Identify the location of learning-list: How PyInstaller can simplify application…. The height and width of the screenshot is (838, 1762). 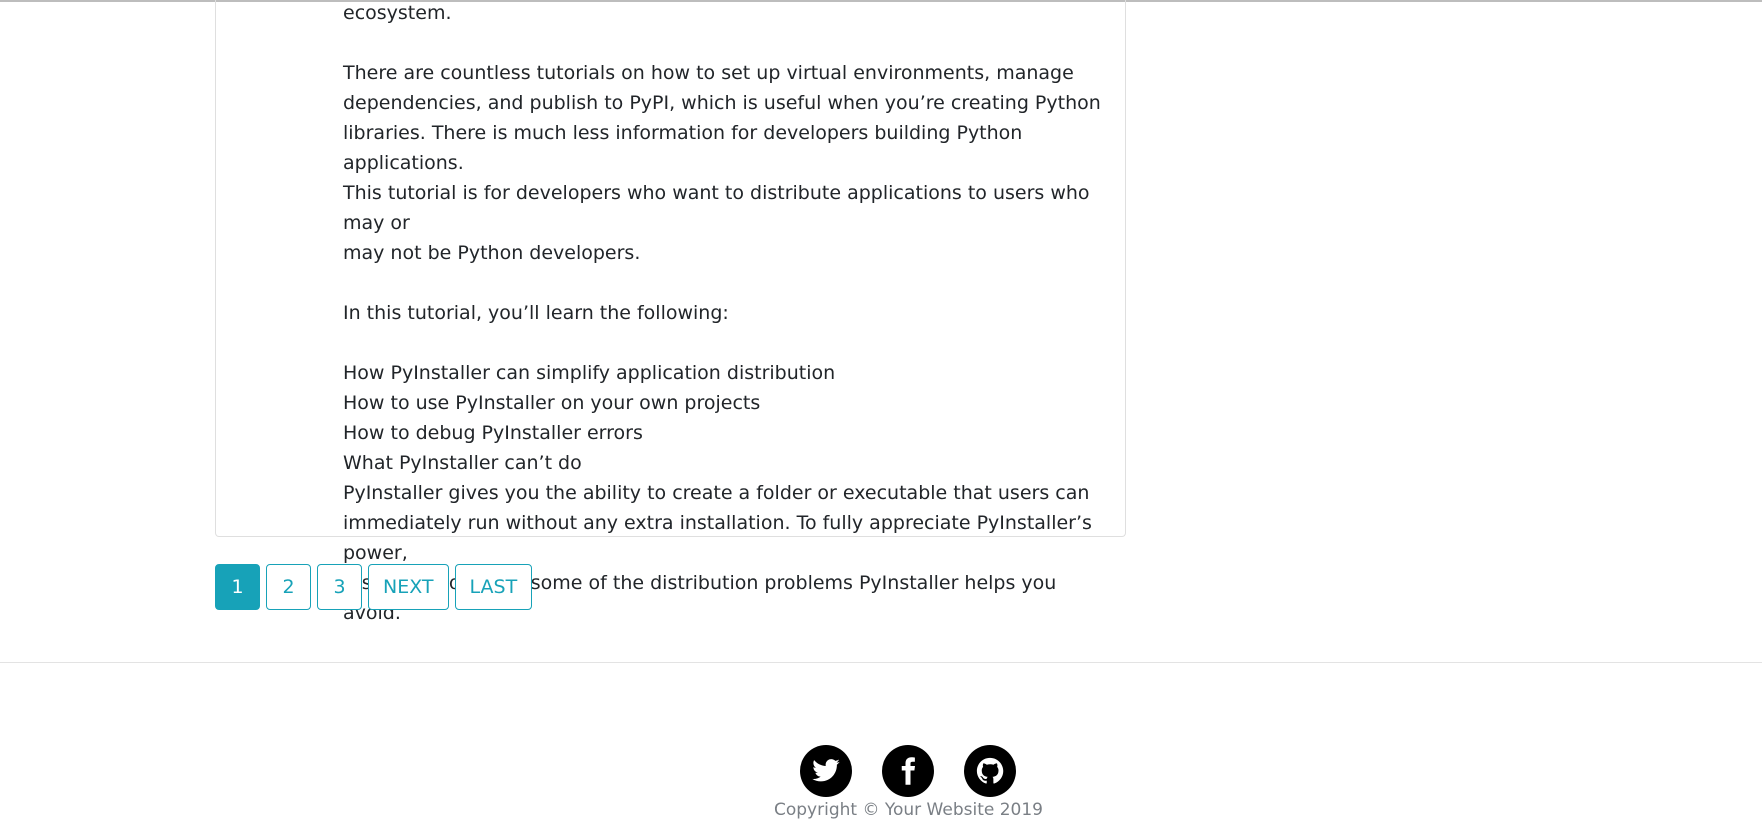
(725, 418).